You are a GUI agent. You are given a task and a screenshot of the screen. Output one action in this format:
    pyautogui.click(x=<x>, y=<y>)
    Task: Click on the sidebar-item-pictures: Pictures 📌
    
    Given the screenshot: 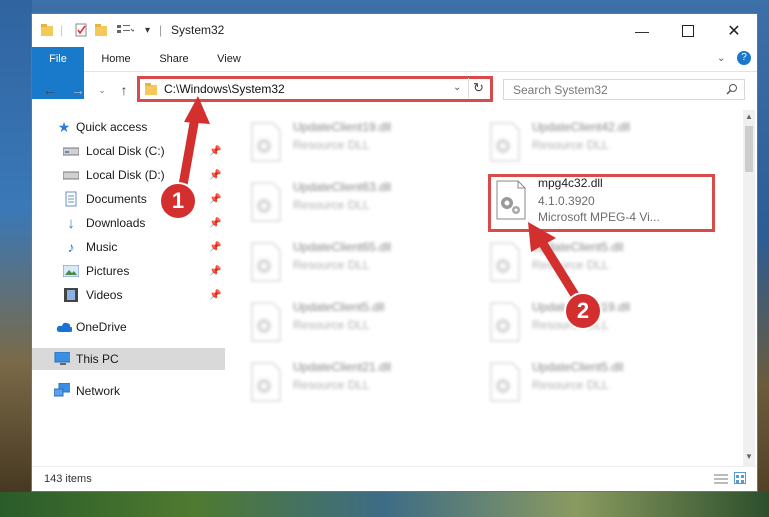 What is the action you would take?
    pyautogui.click(x=128, y=271)
    